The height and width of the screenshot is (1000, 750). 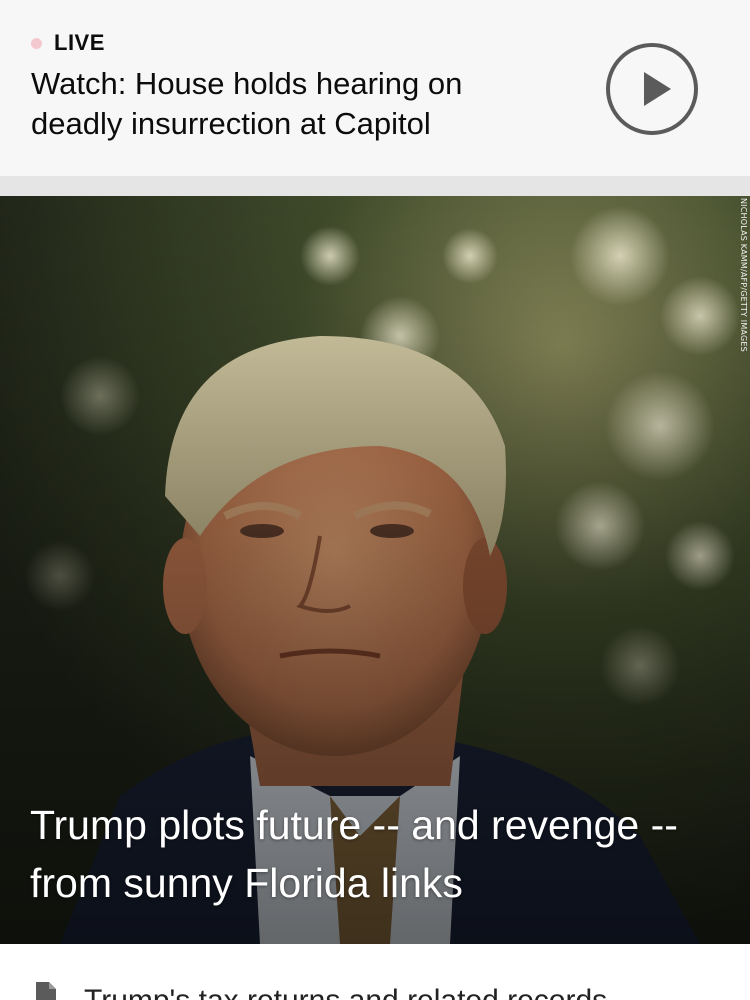 I want to click on document-icon, so click(x=46, y=991).